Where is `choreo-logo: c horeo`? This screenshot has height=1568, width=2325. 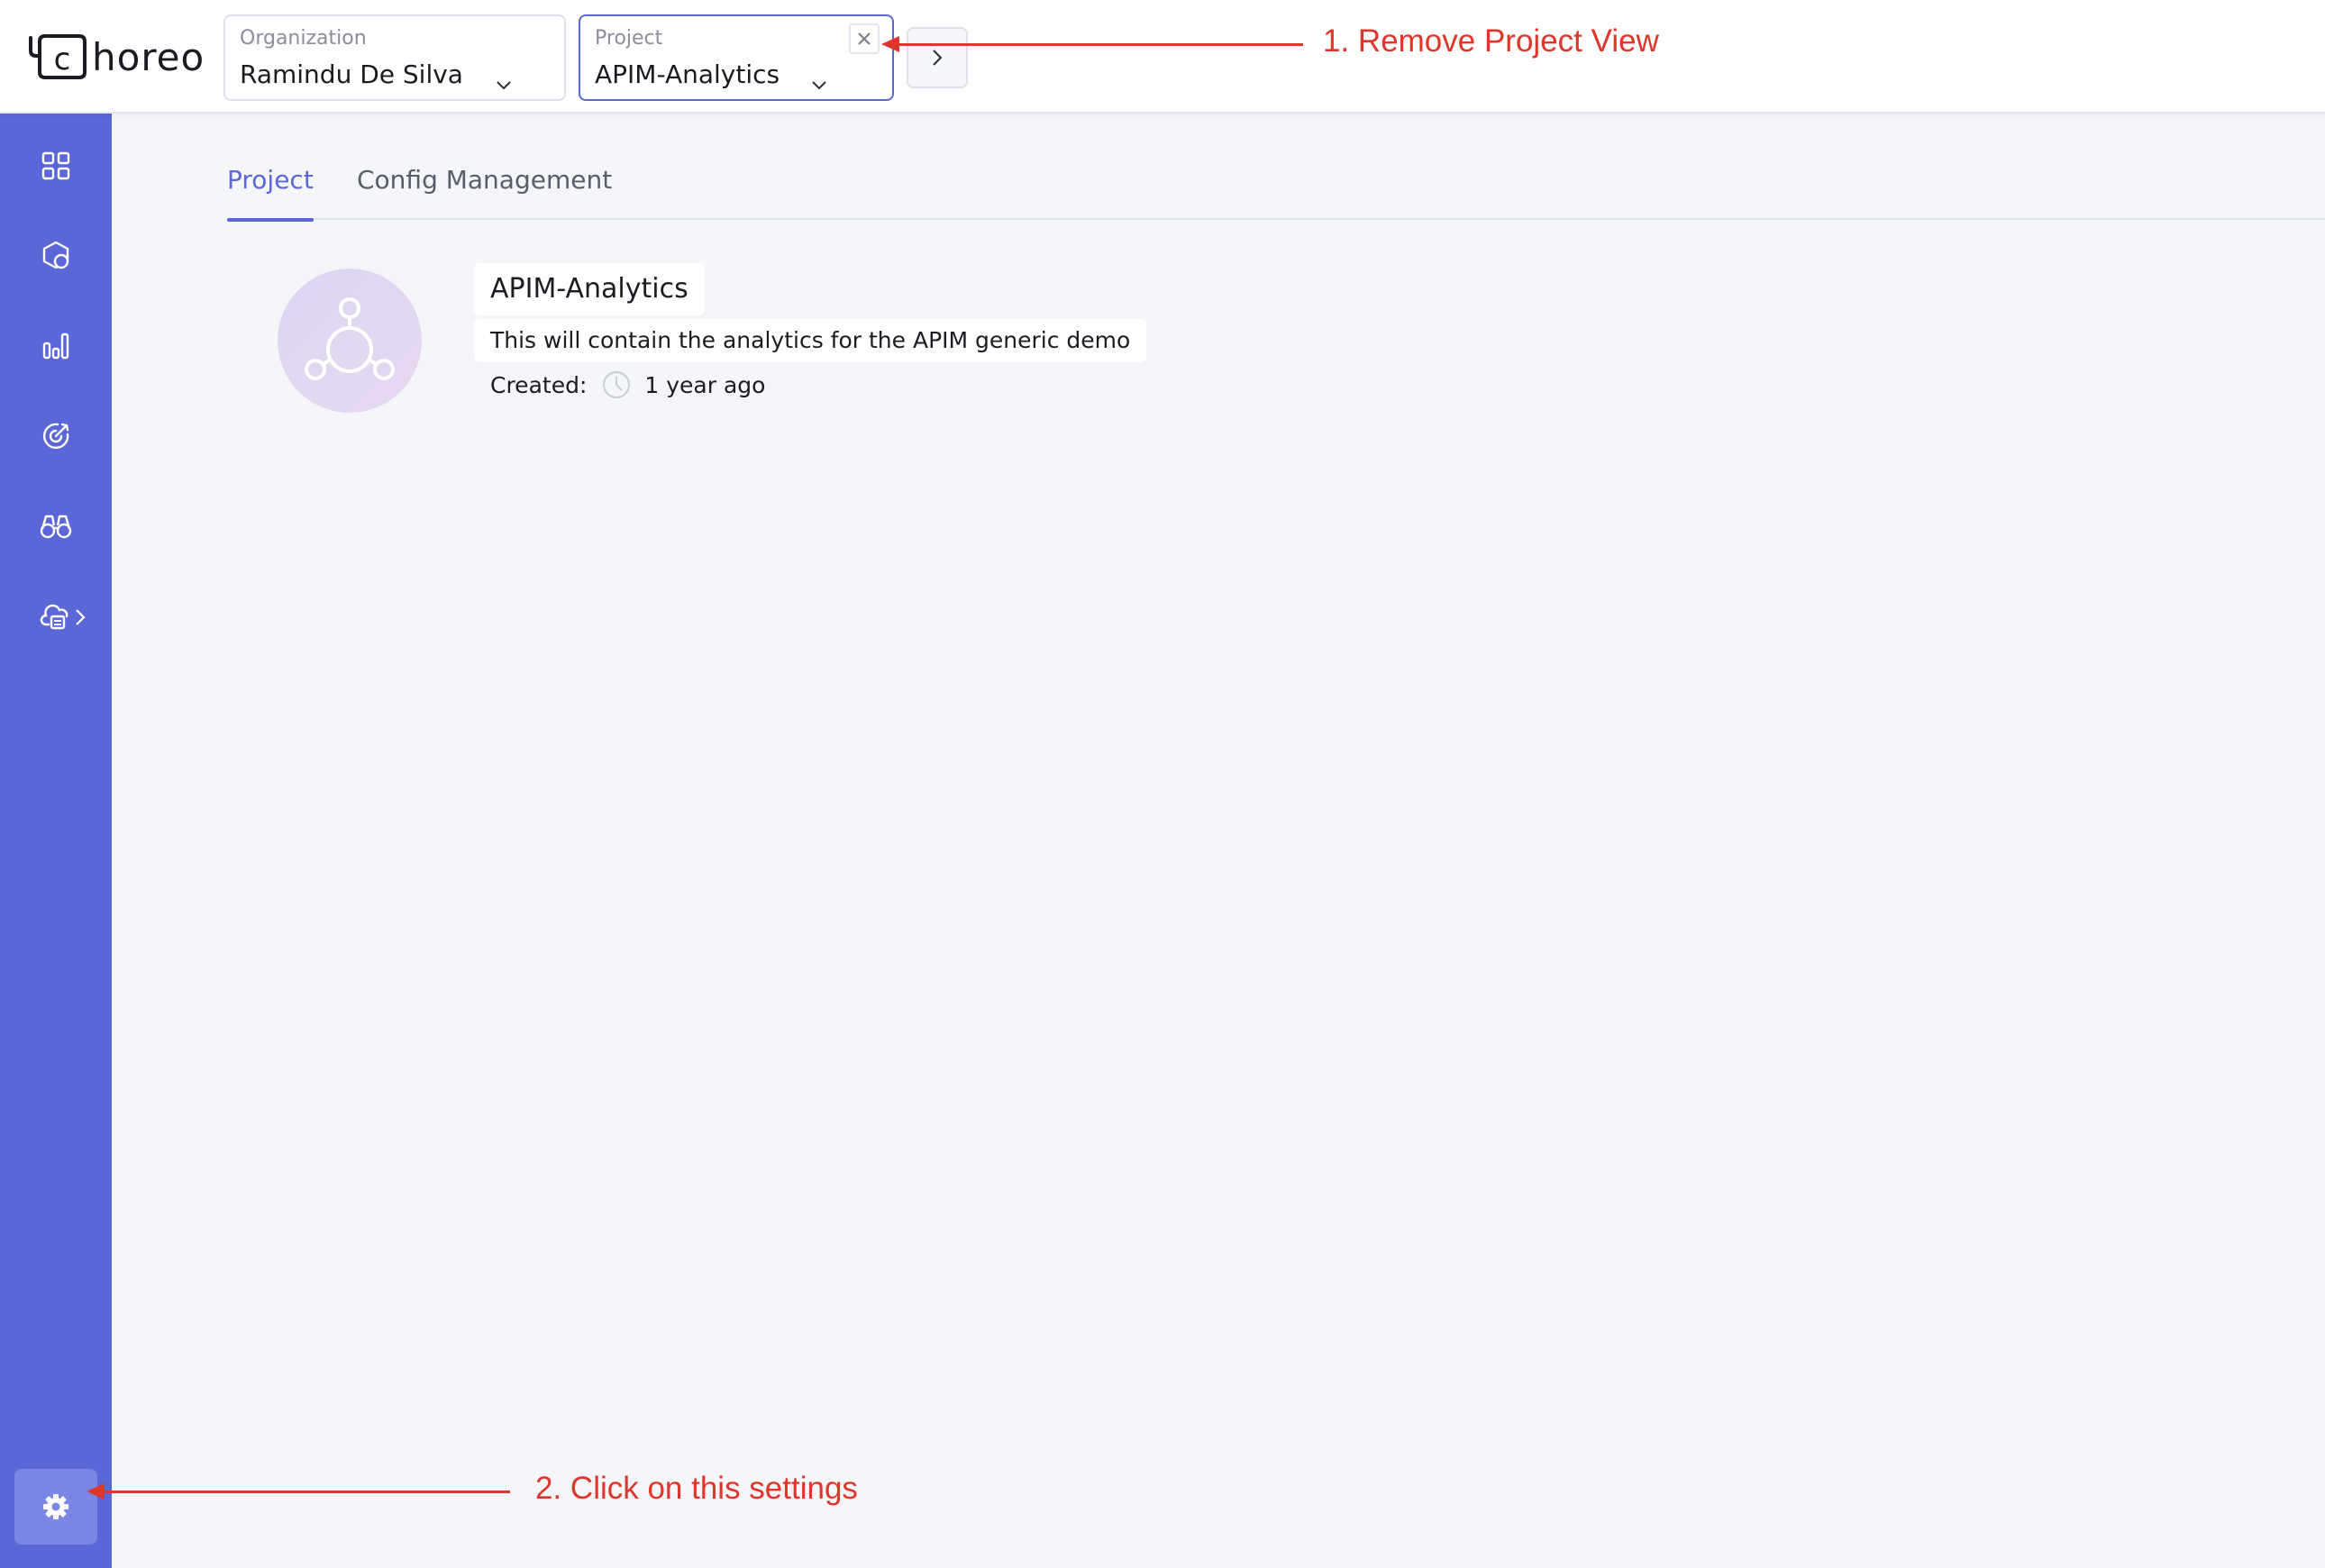
choreo-logo: c horeo is located at coordinates (116, 56).